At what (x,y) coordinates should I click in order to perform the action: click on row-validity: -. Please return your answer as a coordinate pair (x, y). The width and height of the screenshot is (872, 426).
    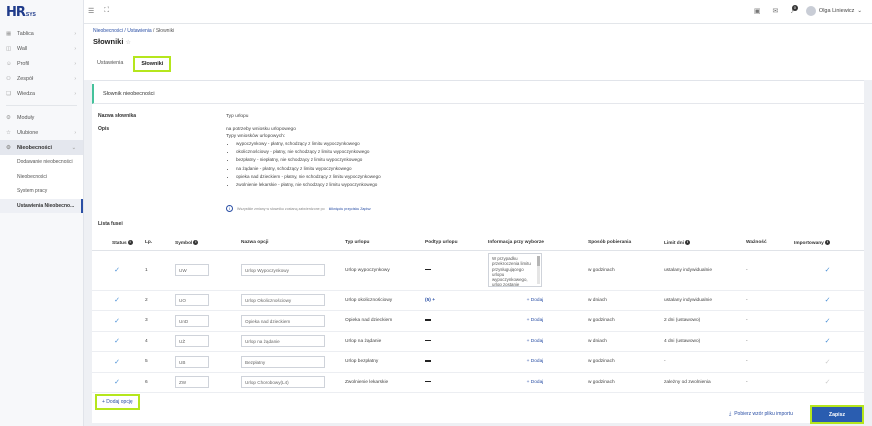
    Looking at the image, I should click on (767, 382).